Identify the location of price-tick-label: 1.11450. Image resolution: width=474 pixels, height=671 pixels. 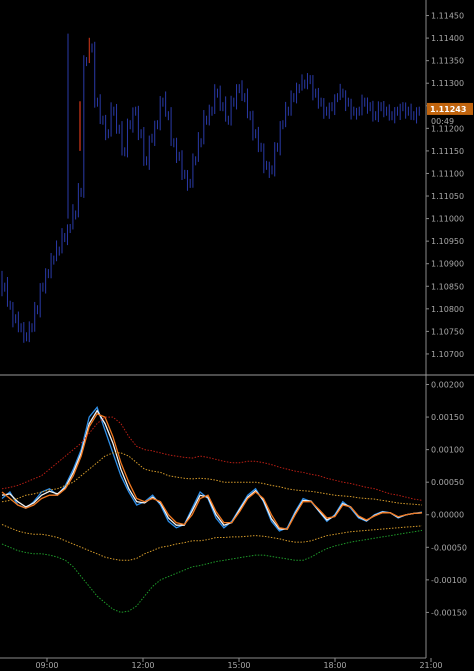
(447, 16).